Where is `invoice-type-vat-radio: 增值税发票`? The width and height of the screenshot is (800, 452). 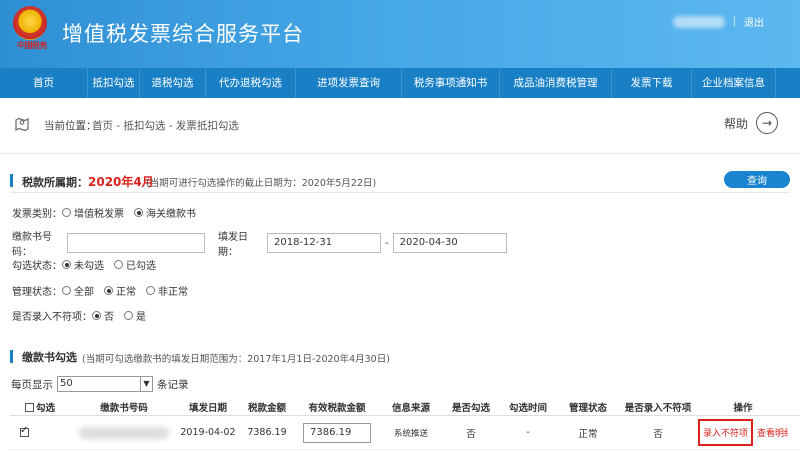
invoice-type-vat-radio: 增值税发票 is located at coordinates (93, 212).